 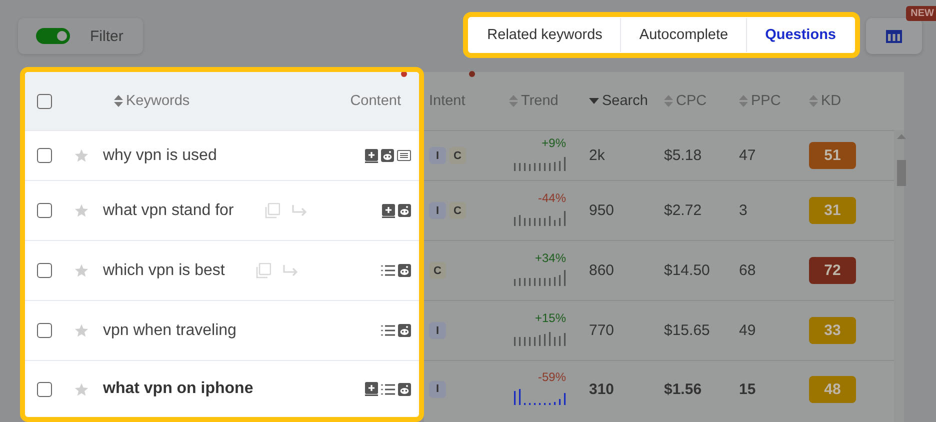 I want to click on kd-badge: 48, so click(x=832, y=389).